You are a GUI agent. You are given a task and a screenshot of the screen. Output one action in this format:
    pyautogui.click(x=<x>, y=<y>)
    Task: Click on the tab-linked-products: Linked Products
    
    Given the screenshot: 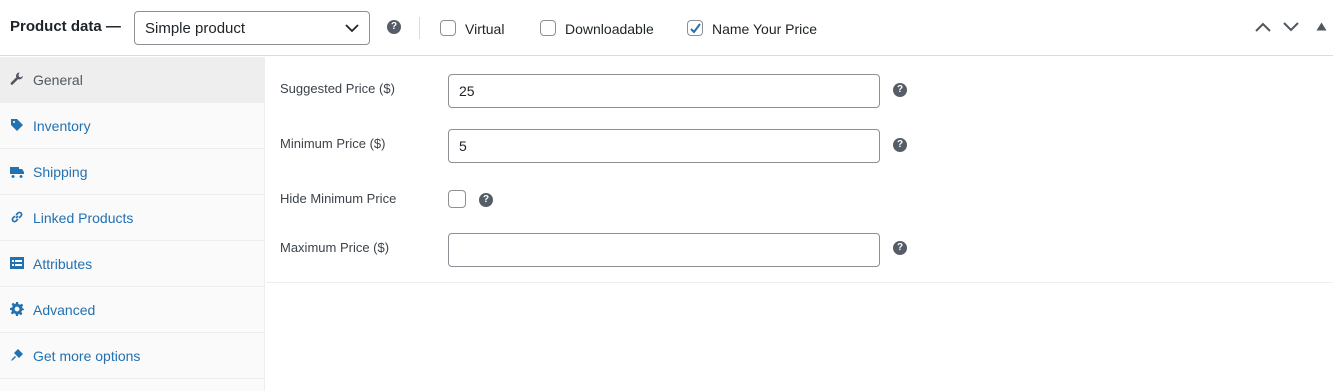 What is the action you would take?
    pyautogui.click(x=132, y=218)
    